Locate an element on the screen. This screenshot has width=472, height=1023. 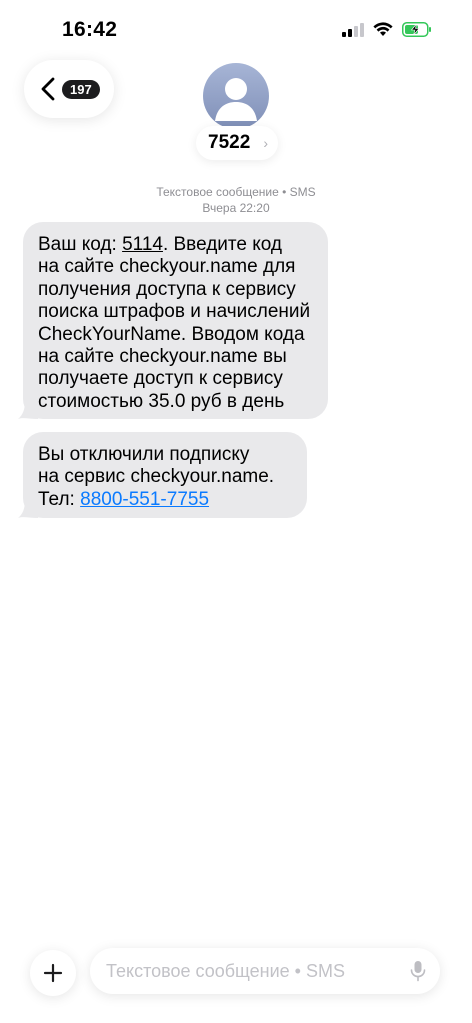
status-icons is located at coordinates (387, 29).